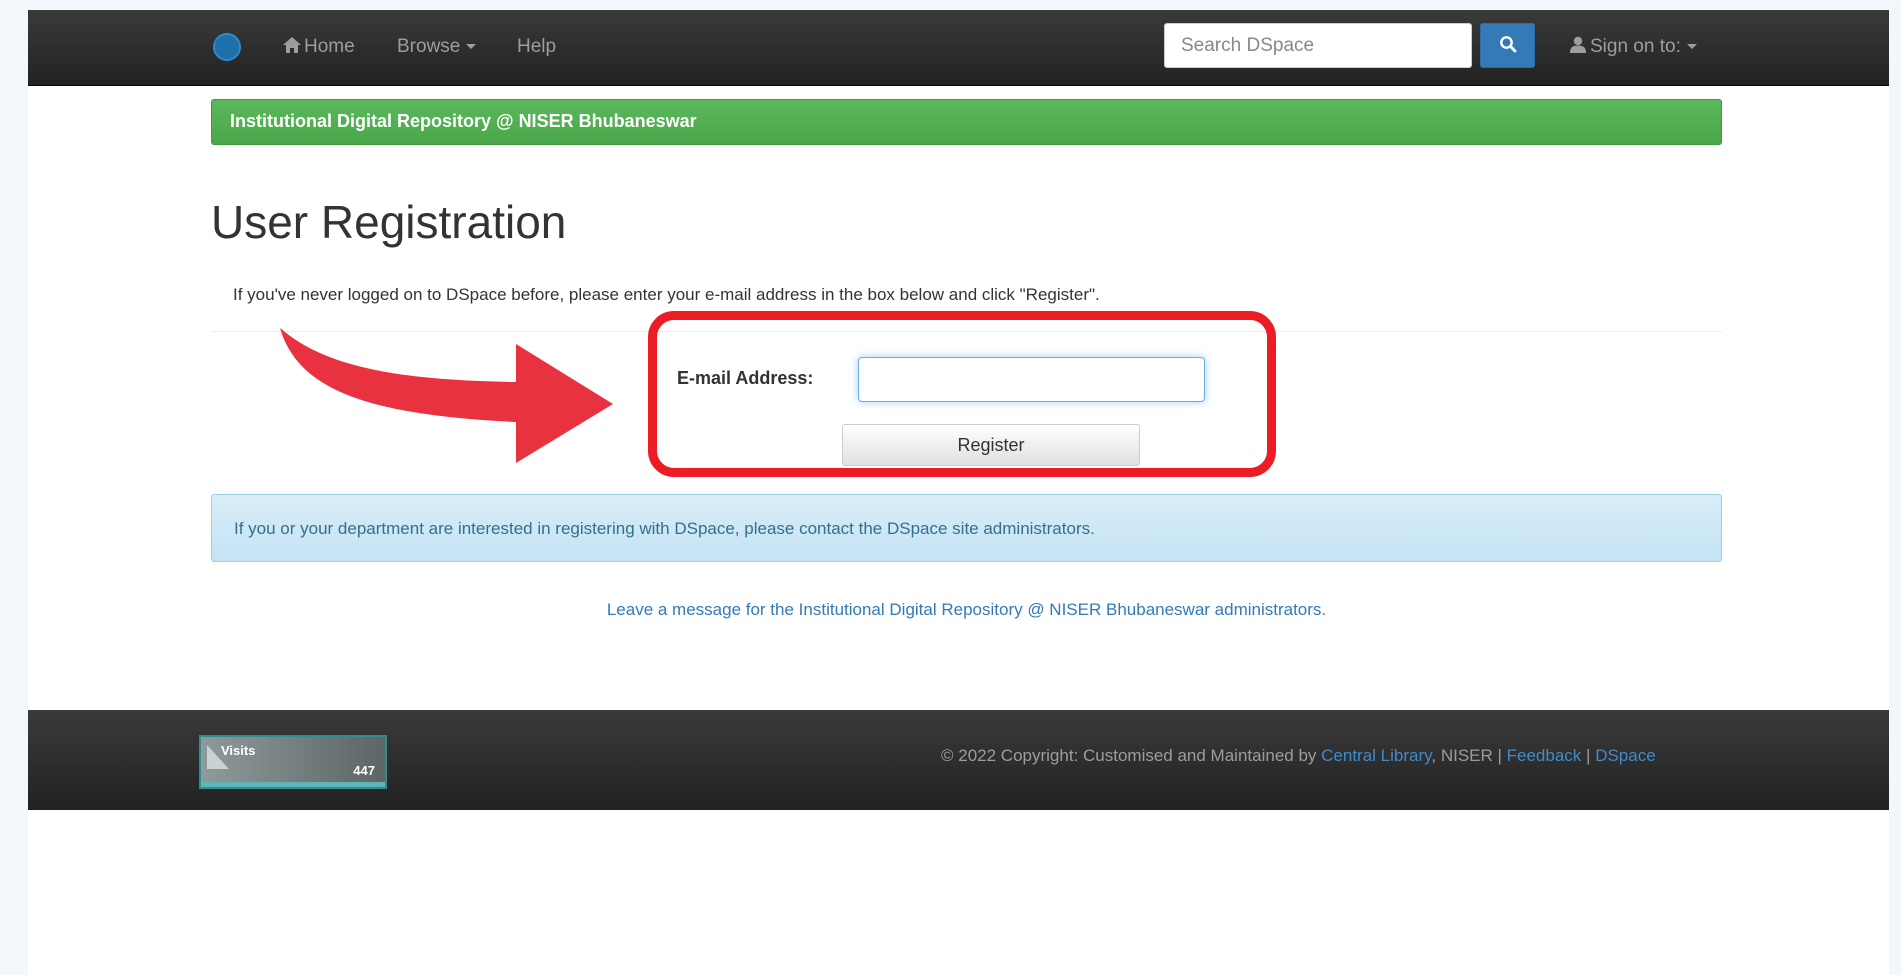 The width and height of the screenshot is (1901, 975). What do you see at coordinates (446, 395) in the screenshot?
I see `arrow-annotation-icon` at bounding box center [446, 395].